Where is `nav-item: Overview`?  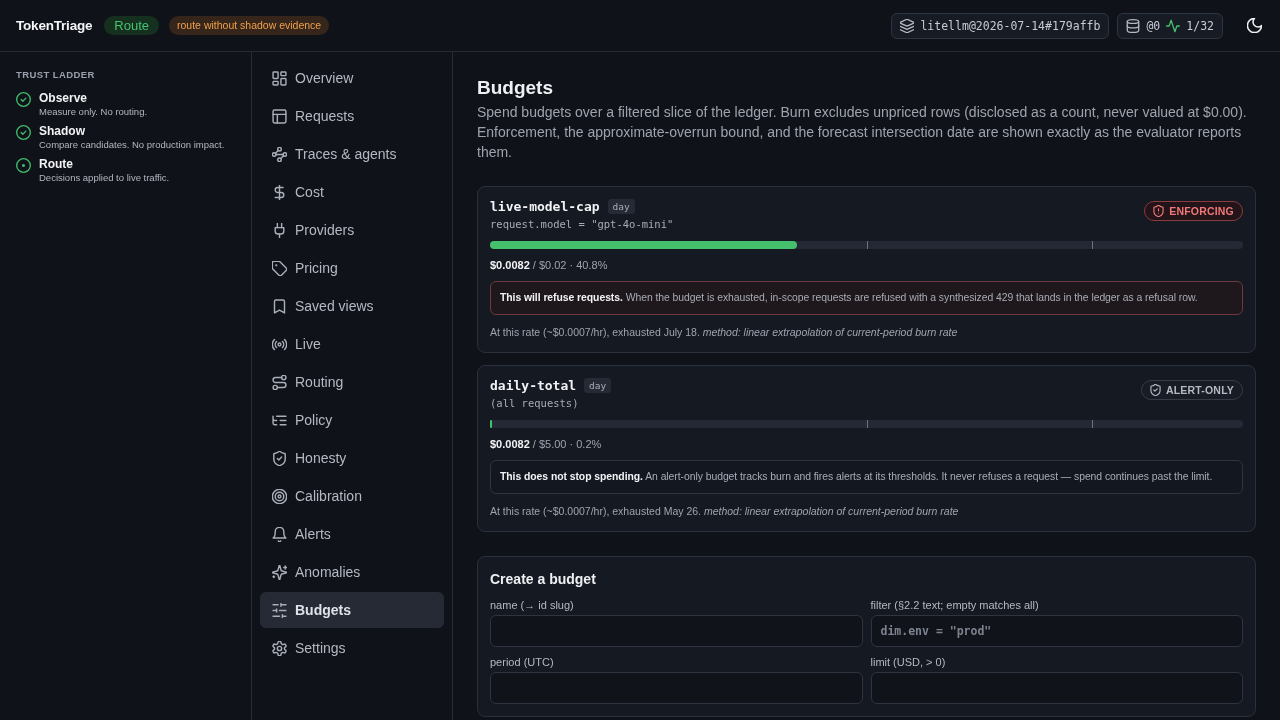 nav-item: Overview is located at coordinates (352, 78).